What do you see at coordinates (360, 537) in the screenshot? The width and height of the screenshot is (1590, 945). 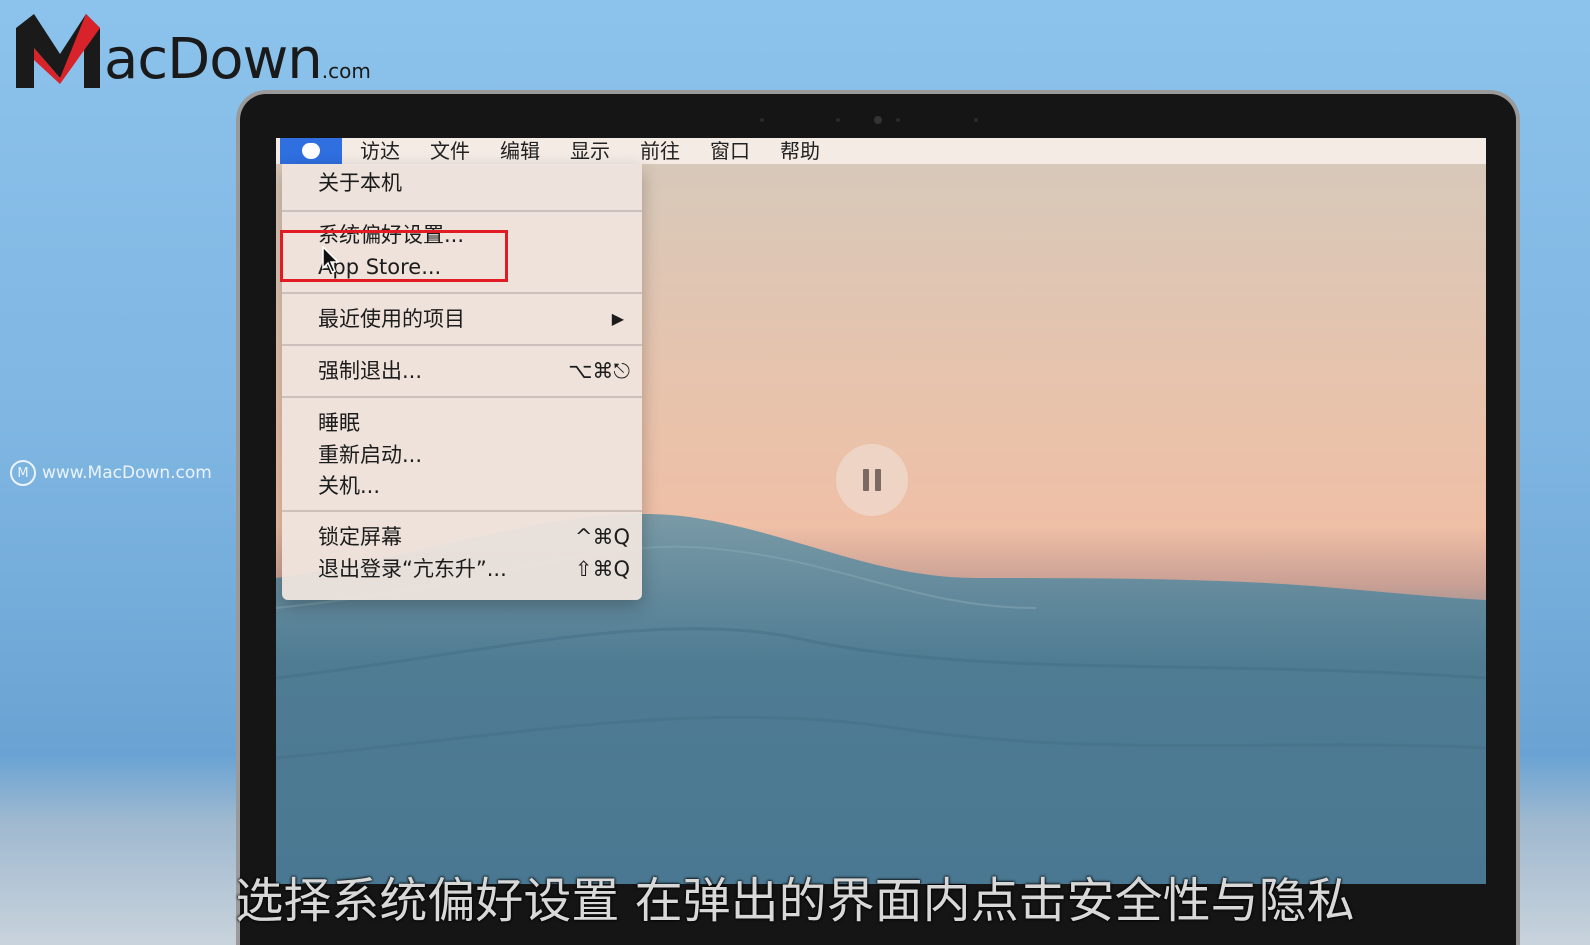 I see `menu-item-lock-screen: 锁定屏幕` at bounding box center [360, 537].